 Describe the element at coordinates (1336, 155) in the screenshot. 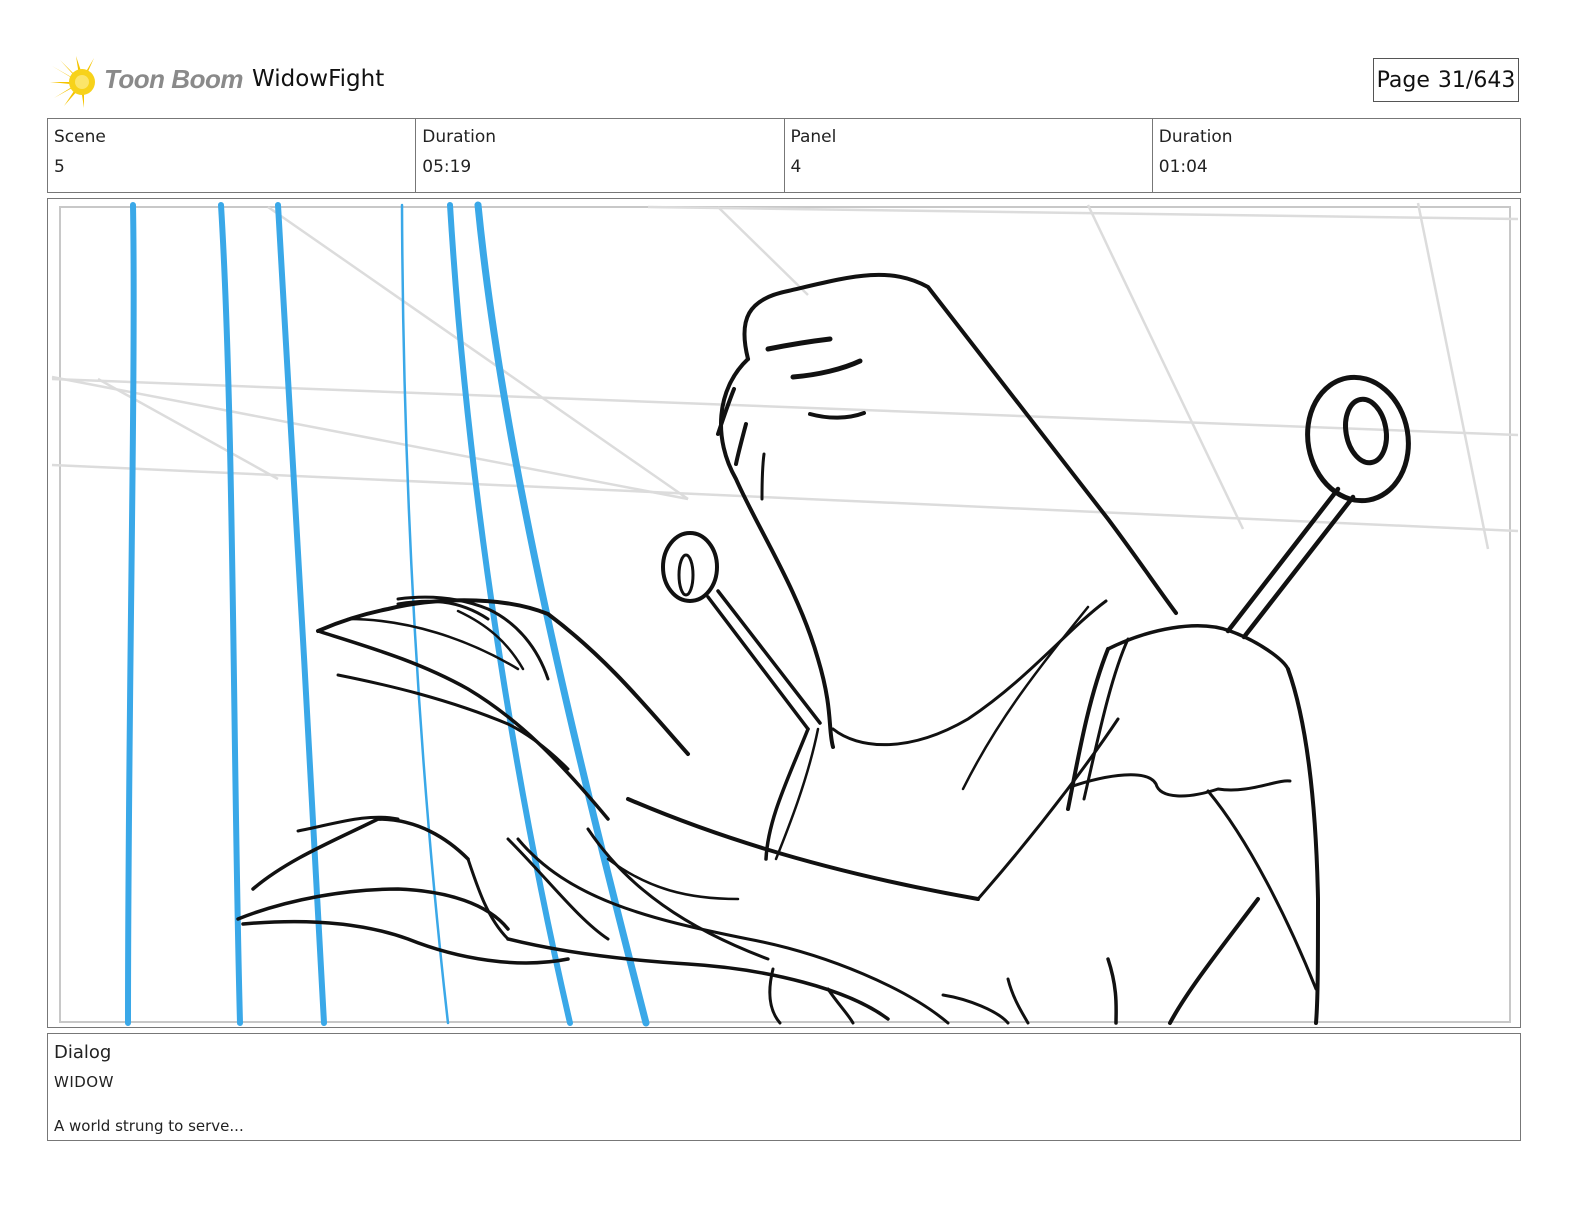

I see `panel-duration-cell: Duration 01:04` at that location.